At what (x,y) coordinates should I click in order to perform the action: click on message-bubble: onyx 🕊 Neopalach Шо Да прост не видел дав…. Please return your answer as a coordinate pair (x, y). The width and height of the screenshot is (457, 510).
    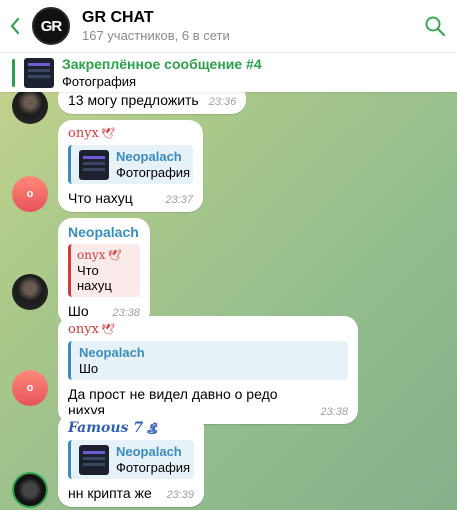
    Looking at the image, I should click on (208, 370).